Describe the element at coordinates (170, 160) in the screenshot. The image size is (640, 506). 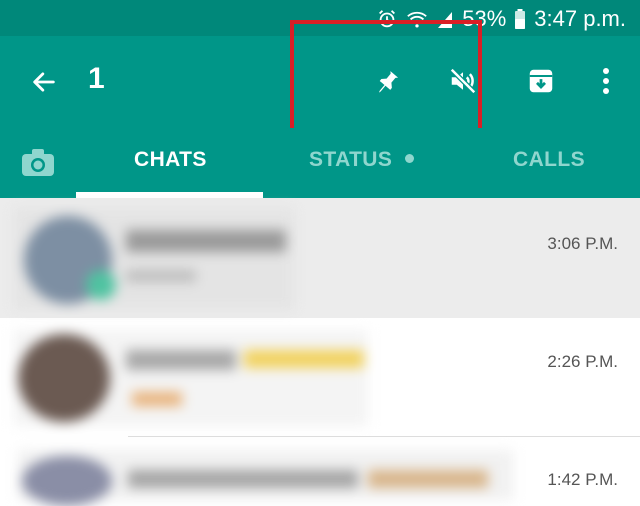
I see `tab-chats: CHATS` at that location.